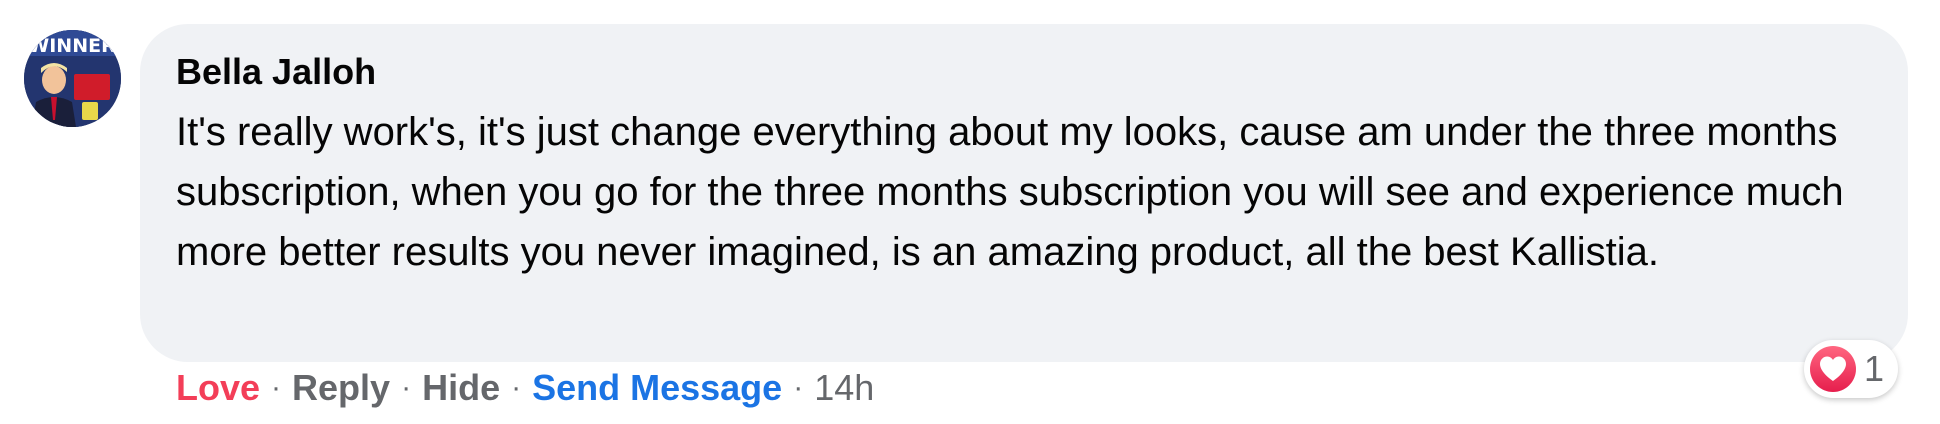 Image resolution: width=1940 pixels, height=424 pixels. What do you see at coordinates (218, 388) in the screenshot?
I see `love-button: Love` at bounding box center [218, 388].